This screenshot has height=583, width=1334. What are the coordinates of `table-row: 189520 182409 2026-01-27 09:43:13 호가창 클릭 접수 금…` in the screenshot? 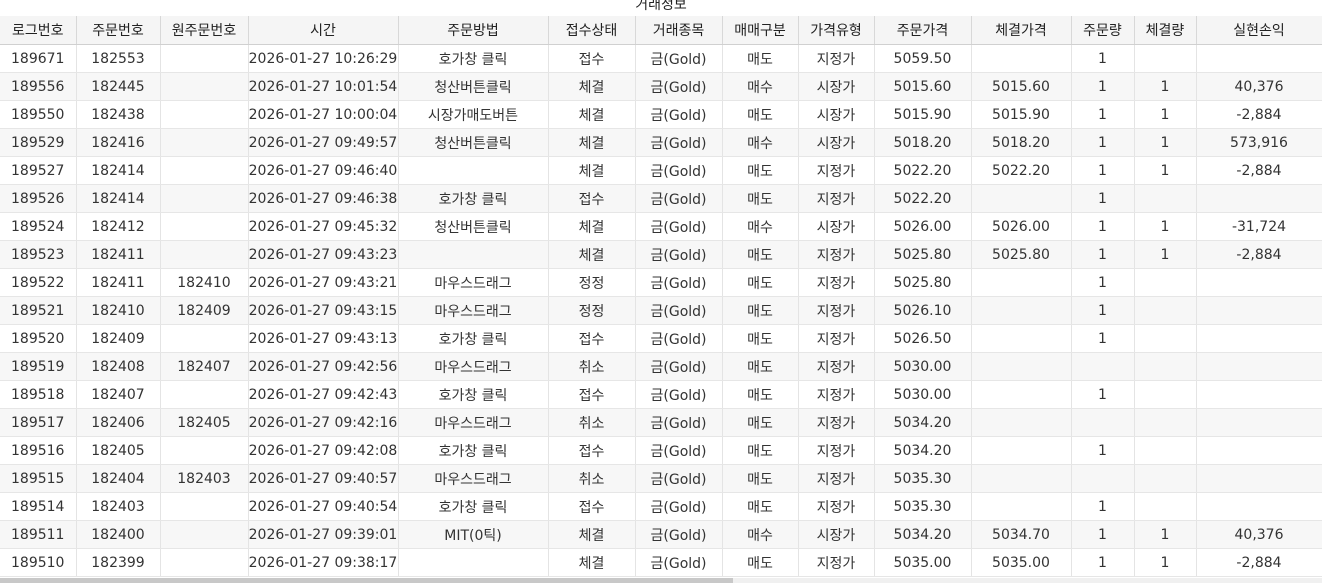 It's located at (661, 338).